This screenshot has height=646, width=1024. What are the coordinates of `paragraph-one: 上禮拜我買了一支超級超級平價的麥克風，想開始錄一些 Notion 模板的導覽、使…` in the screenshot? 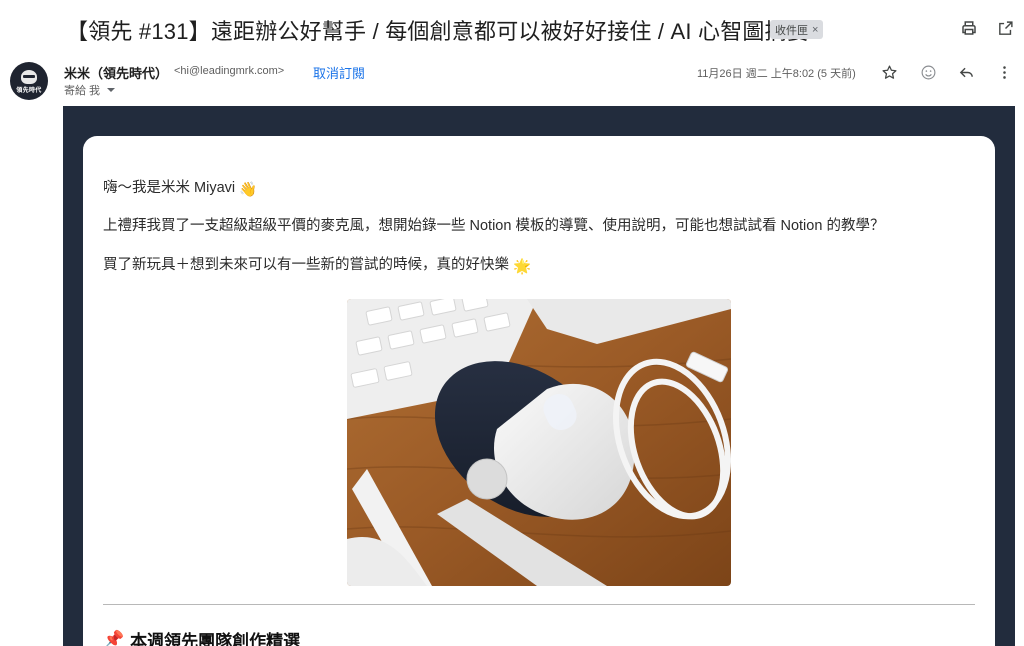 It's located at (494, 226).